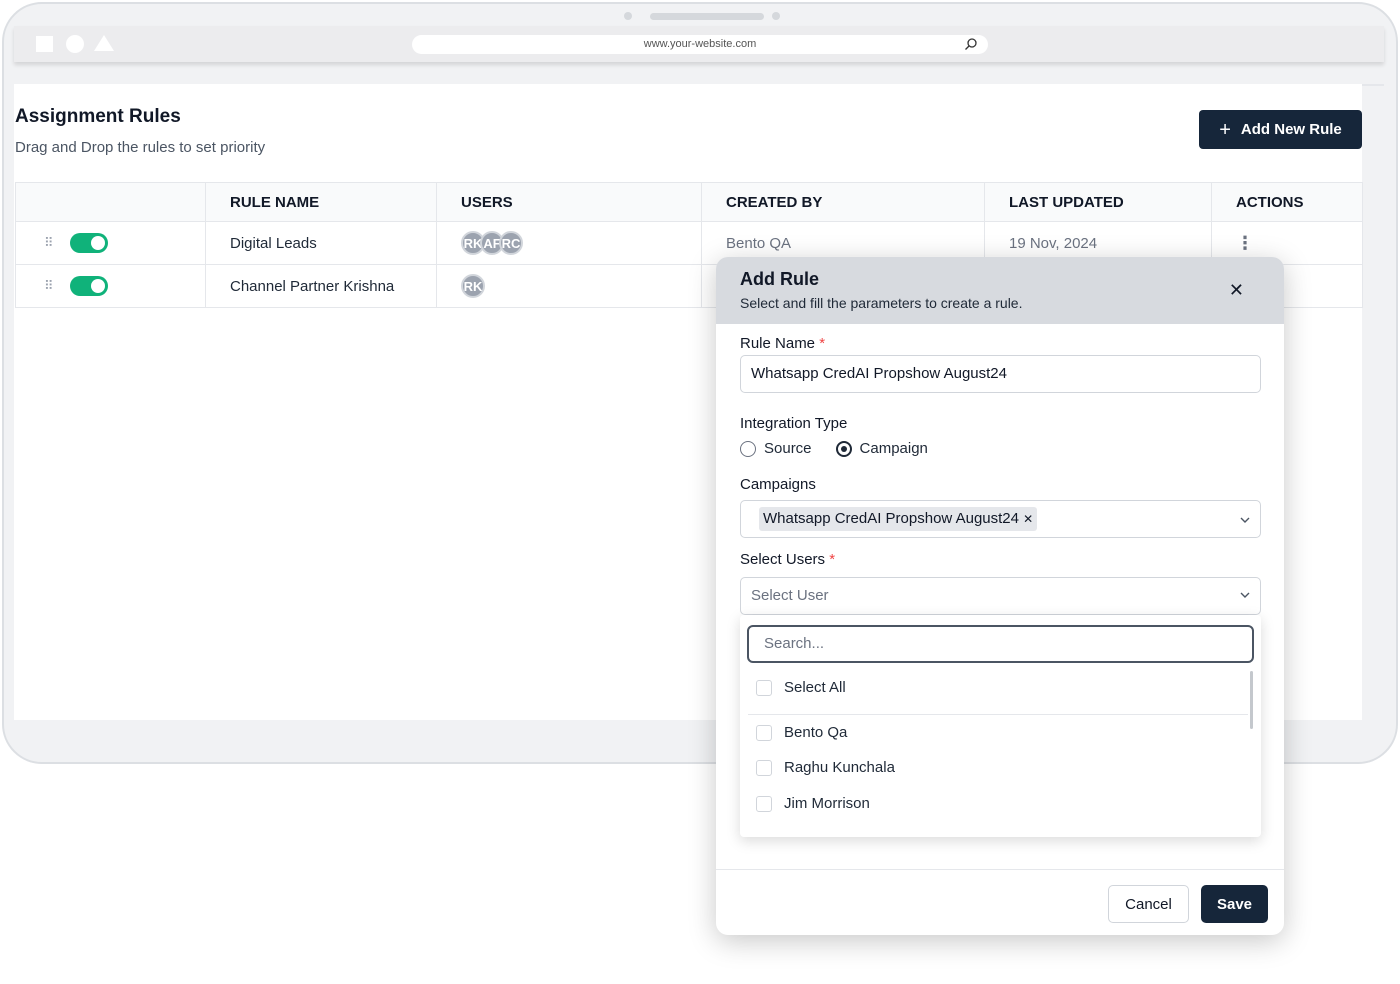 Image resolution: width=1400 pixels, height=984 pixels. I want to click on option-user: Raghu Kunchala, so click(825, 767).